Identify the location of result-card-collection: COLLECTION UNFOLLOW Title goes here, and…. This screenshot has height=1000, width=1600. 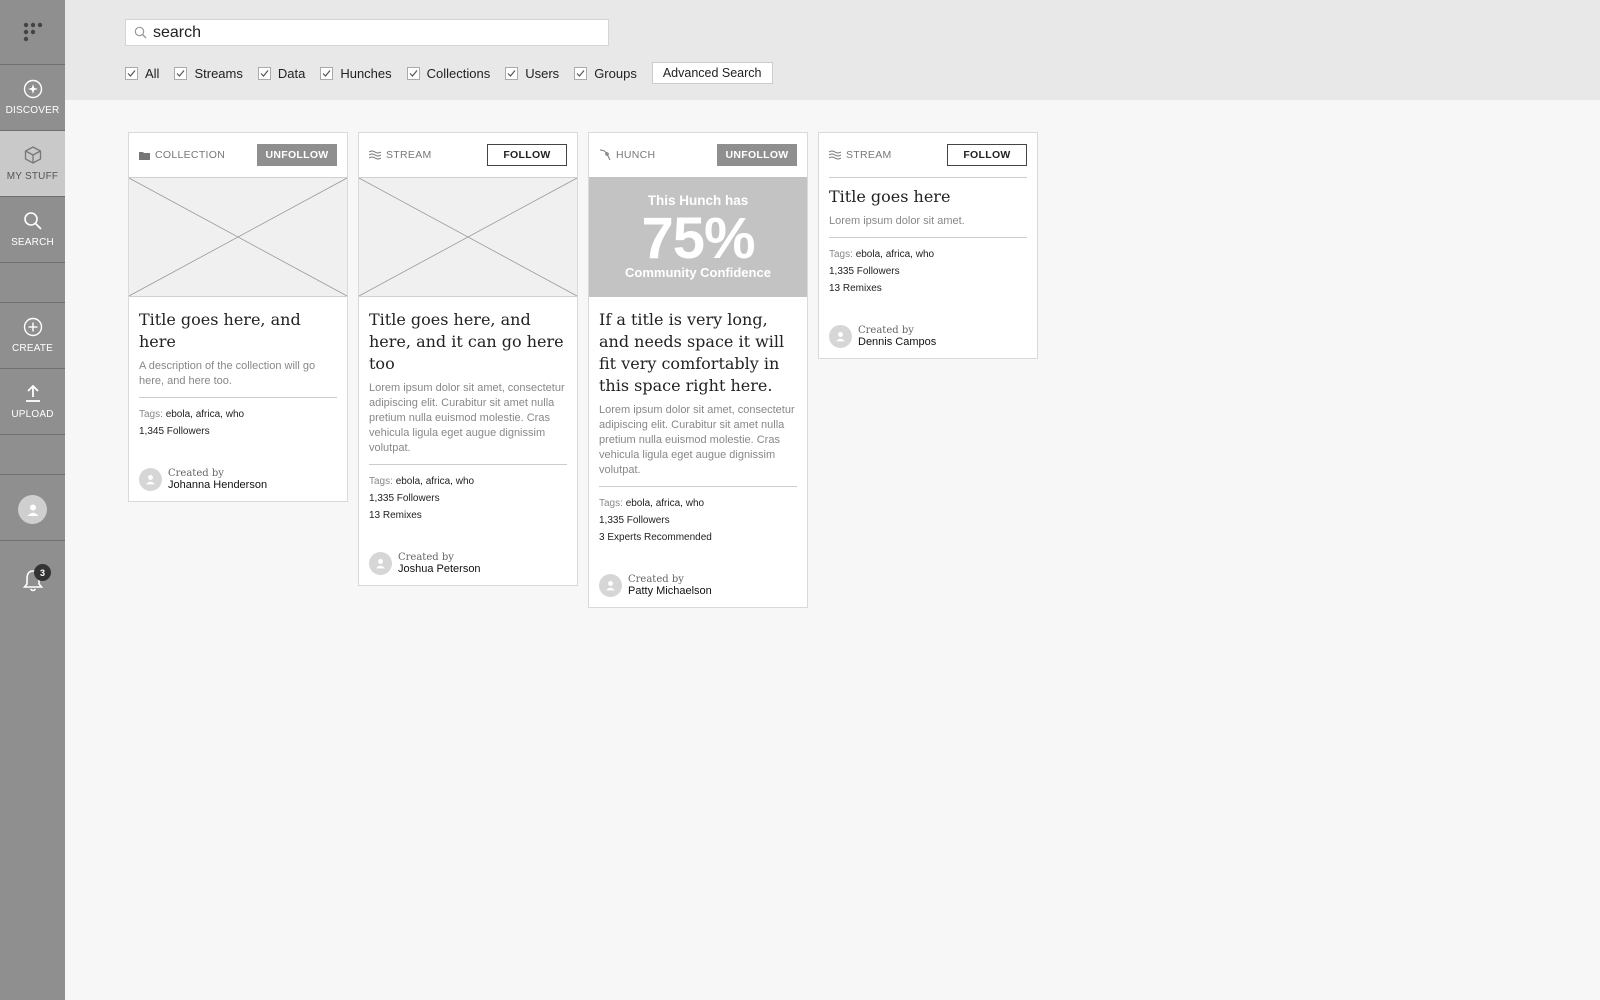
(238, 317).